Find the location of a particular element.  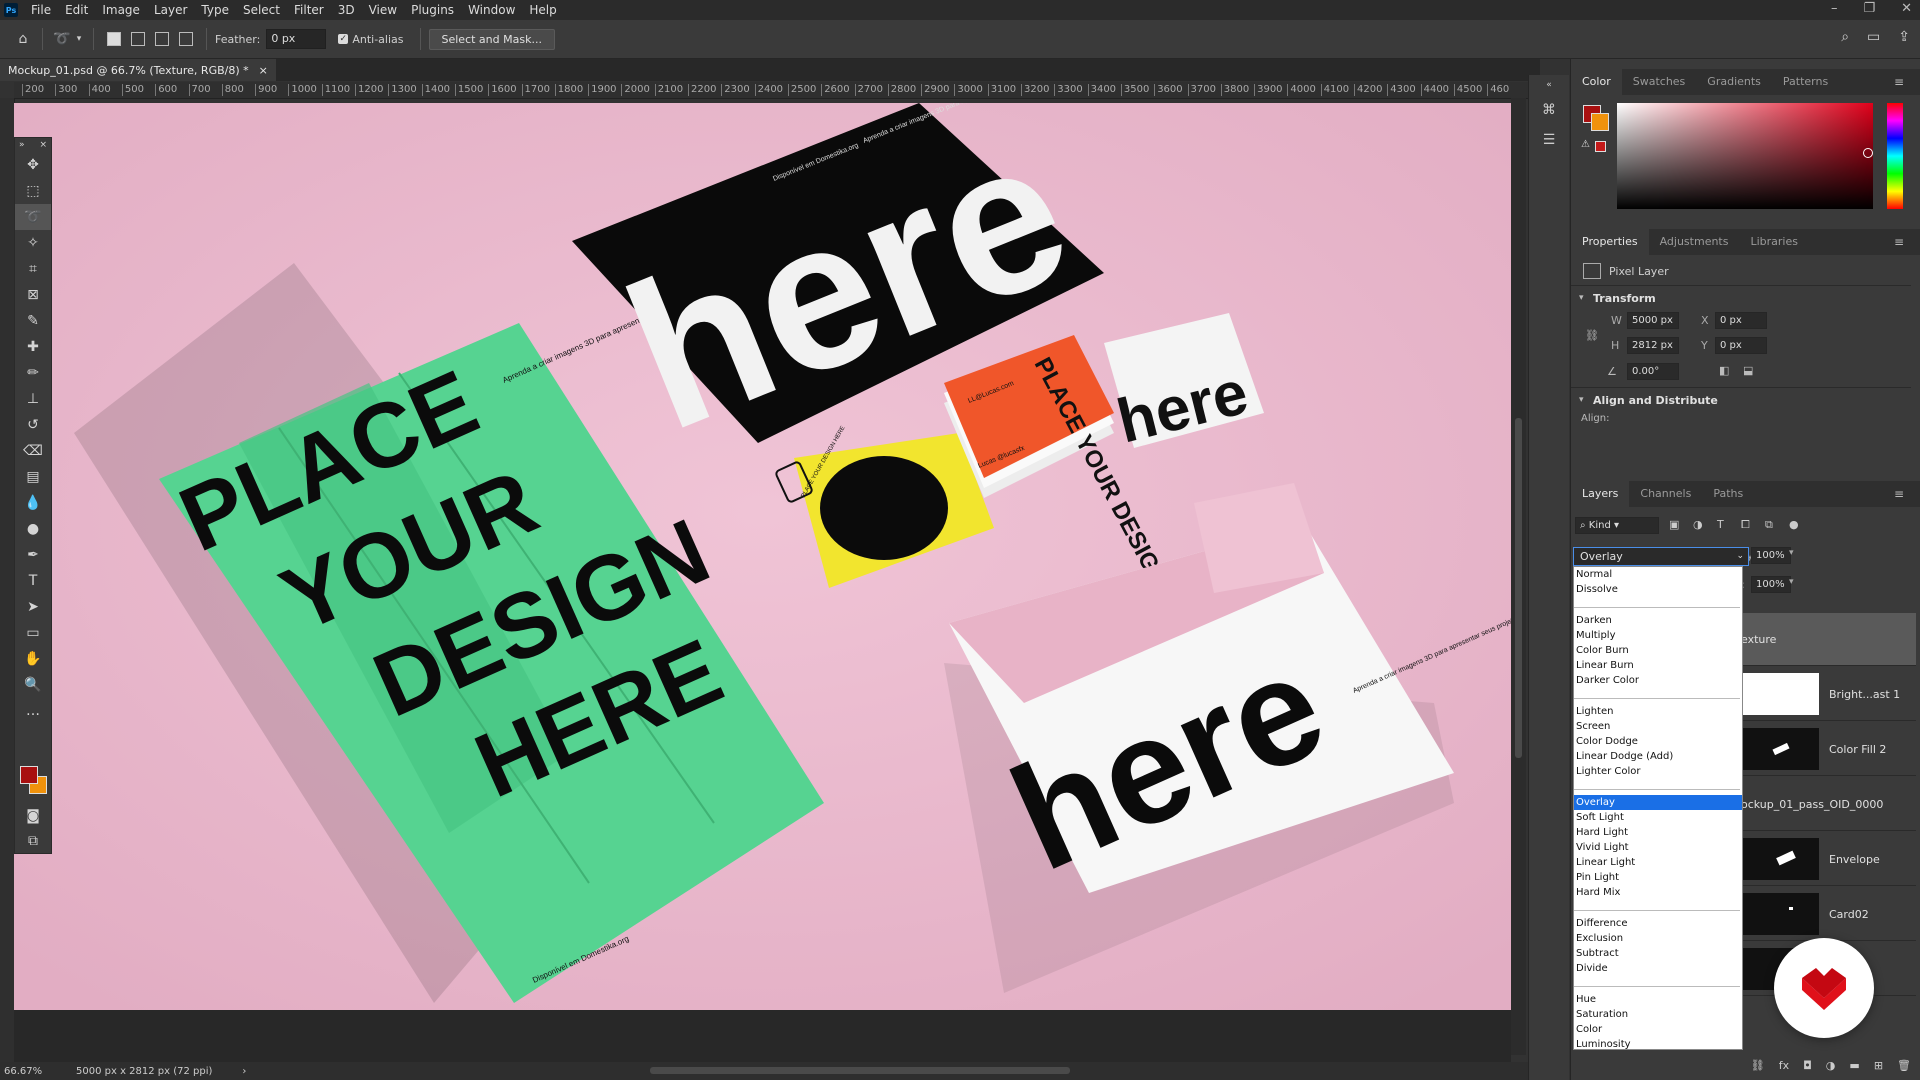

menu-select: Select is located at coordinates (261, 10).